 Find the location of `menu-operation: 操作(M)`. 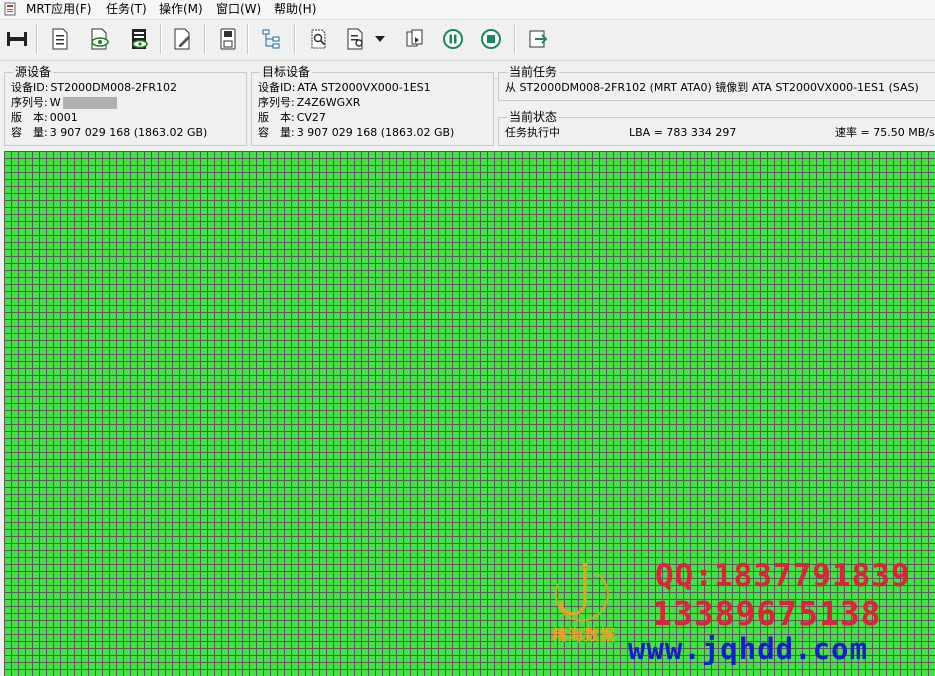

menu-operation: 操作(M) is located at coordinates (181, 9).